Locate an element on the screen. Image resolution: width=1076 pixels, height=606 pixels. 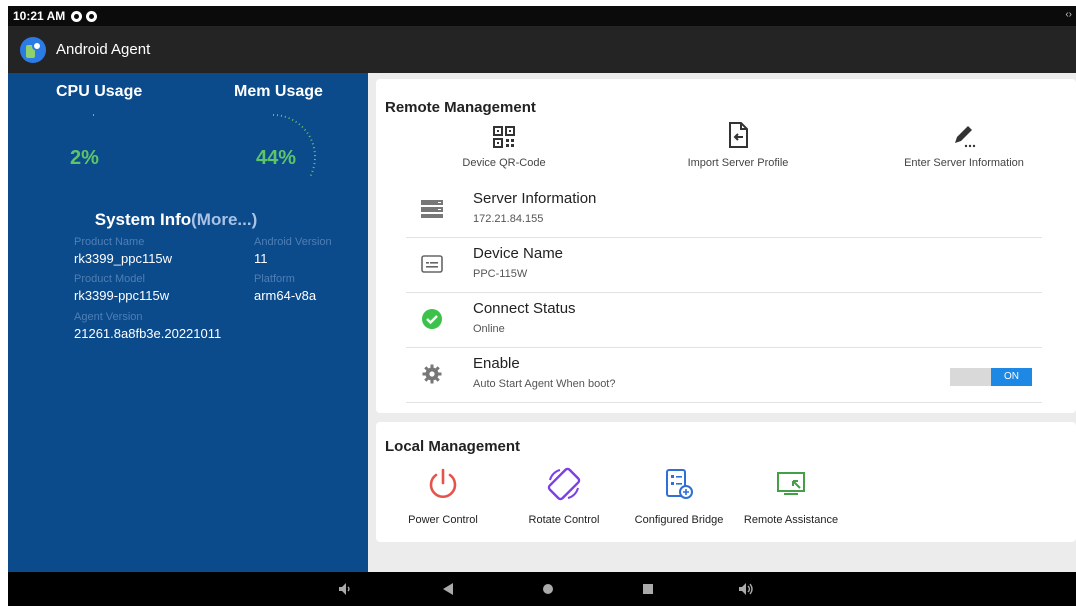
power-control-label: Power Control is located at coordinates (443, 520).